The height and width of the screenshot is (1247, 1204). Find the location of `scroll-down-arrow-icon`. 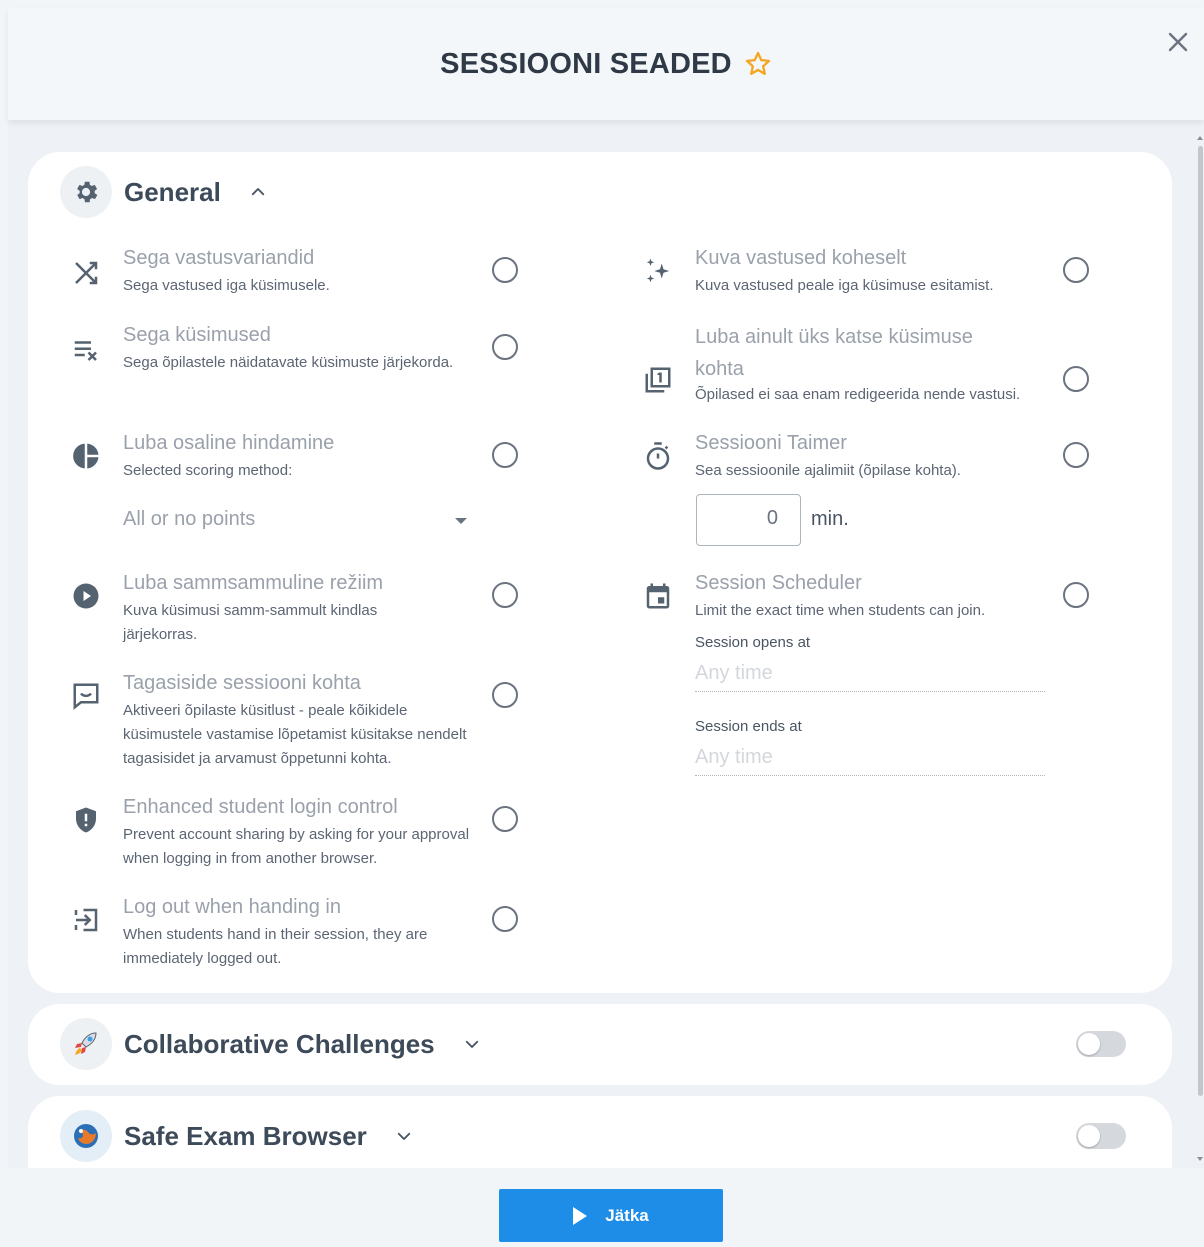

scroll-down-arrow-icon is located at coordinates (1200, 1159).